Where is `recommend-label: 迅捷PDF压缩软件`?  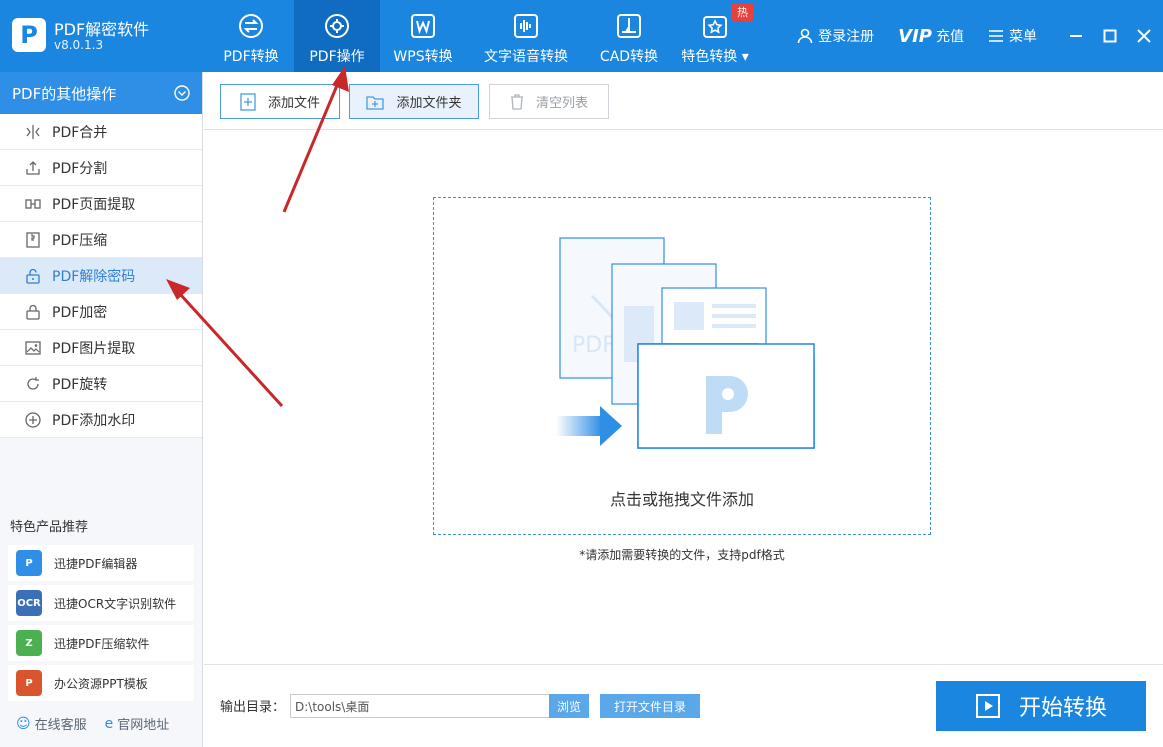
recommend-label: 迅捷PDF压缩软件 is located at coordinates (101, 643).